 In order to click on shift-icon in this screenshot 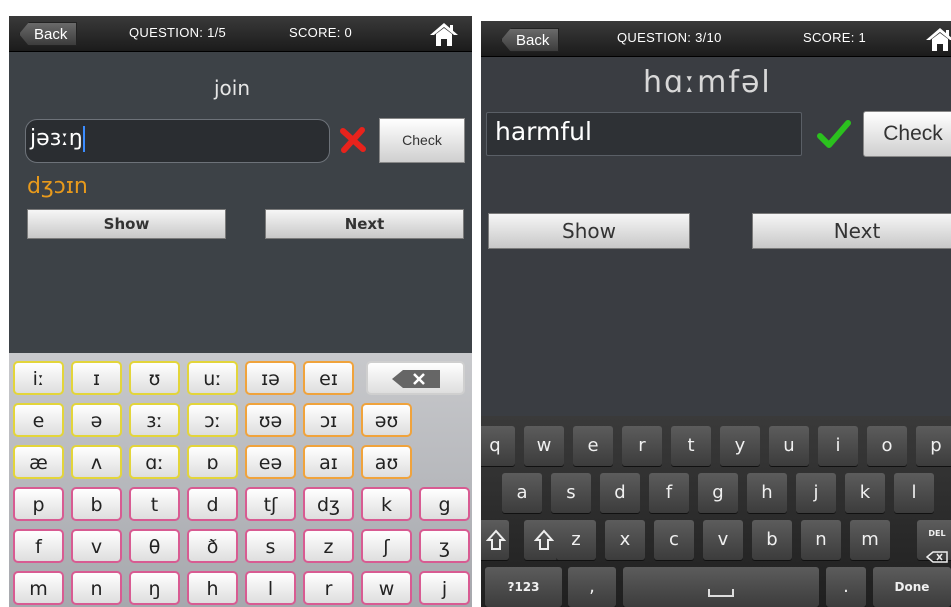, I will do `click(544, 539)`.